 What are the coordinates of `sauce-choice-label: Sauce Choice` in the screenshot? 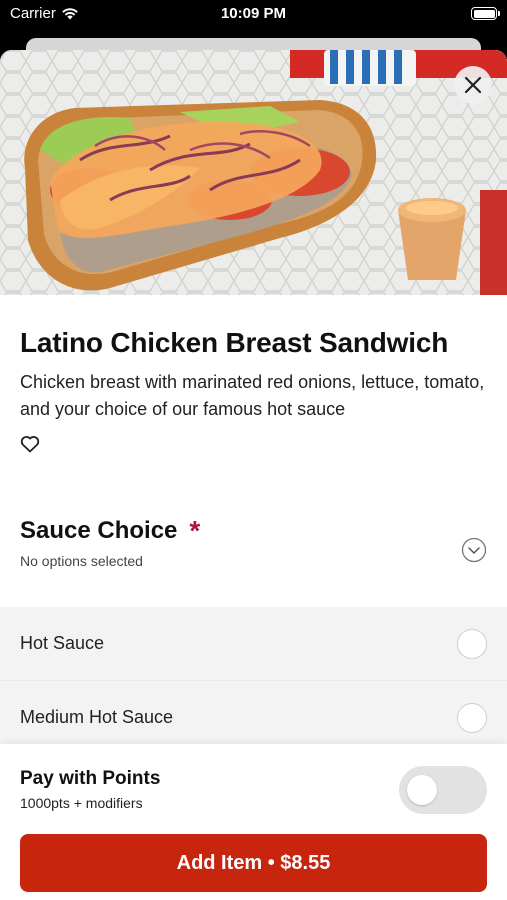 It's located at (99, 530).